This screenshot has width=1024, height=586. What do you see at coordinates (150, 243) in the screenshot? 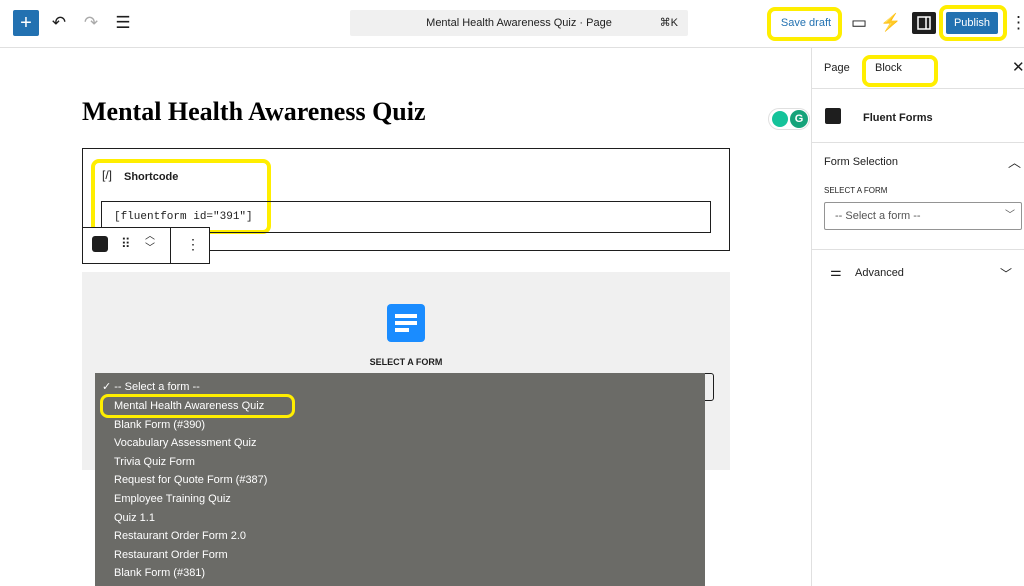
I see `move-up-down-icon: ︿ ﹀` at bounding box center [150, 243].